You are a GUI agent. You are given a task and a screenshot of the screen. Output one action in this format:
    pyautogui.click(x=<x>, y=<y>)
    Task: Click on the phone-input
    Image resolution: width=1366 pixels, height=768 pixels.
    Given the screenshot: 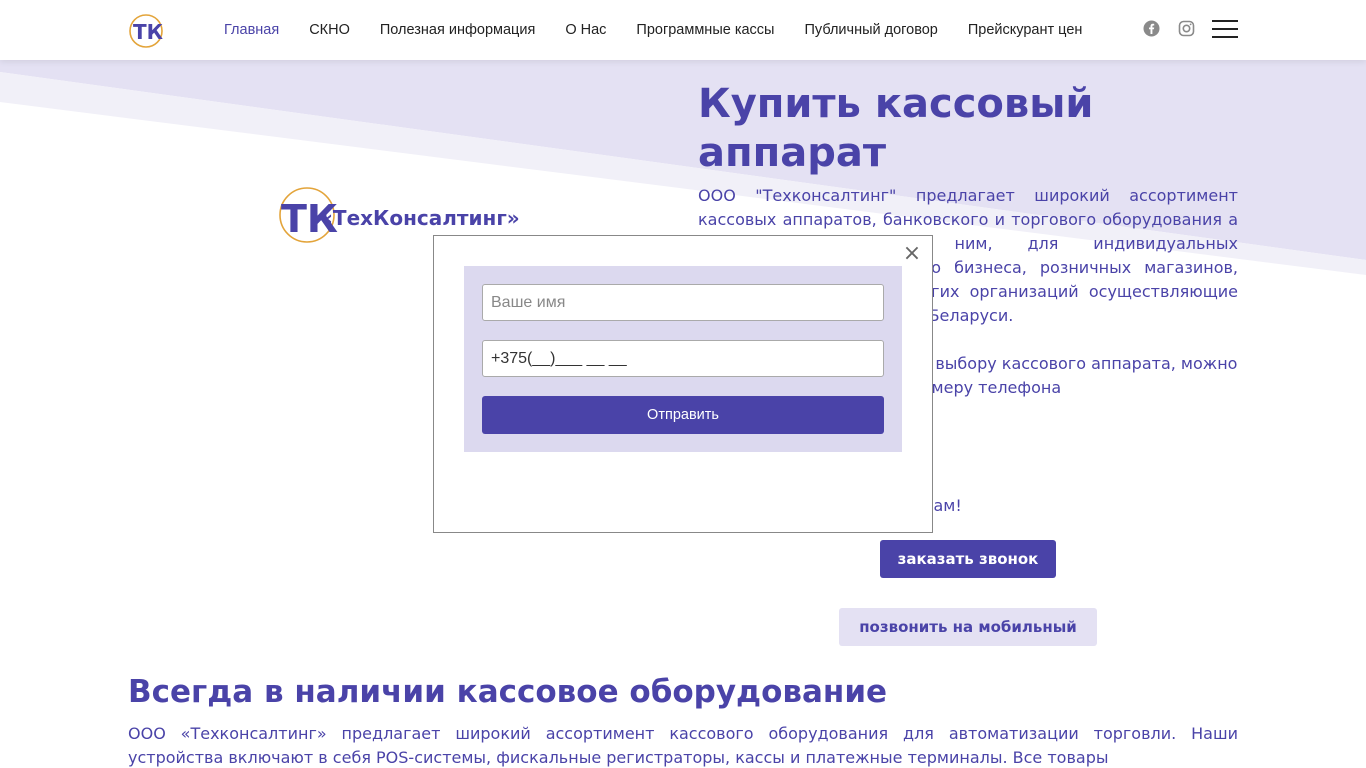 What is the action you would take?
    pyautogui.click(x=683, y=358)
    